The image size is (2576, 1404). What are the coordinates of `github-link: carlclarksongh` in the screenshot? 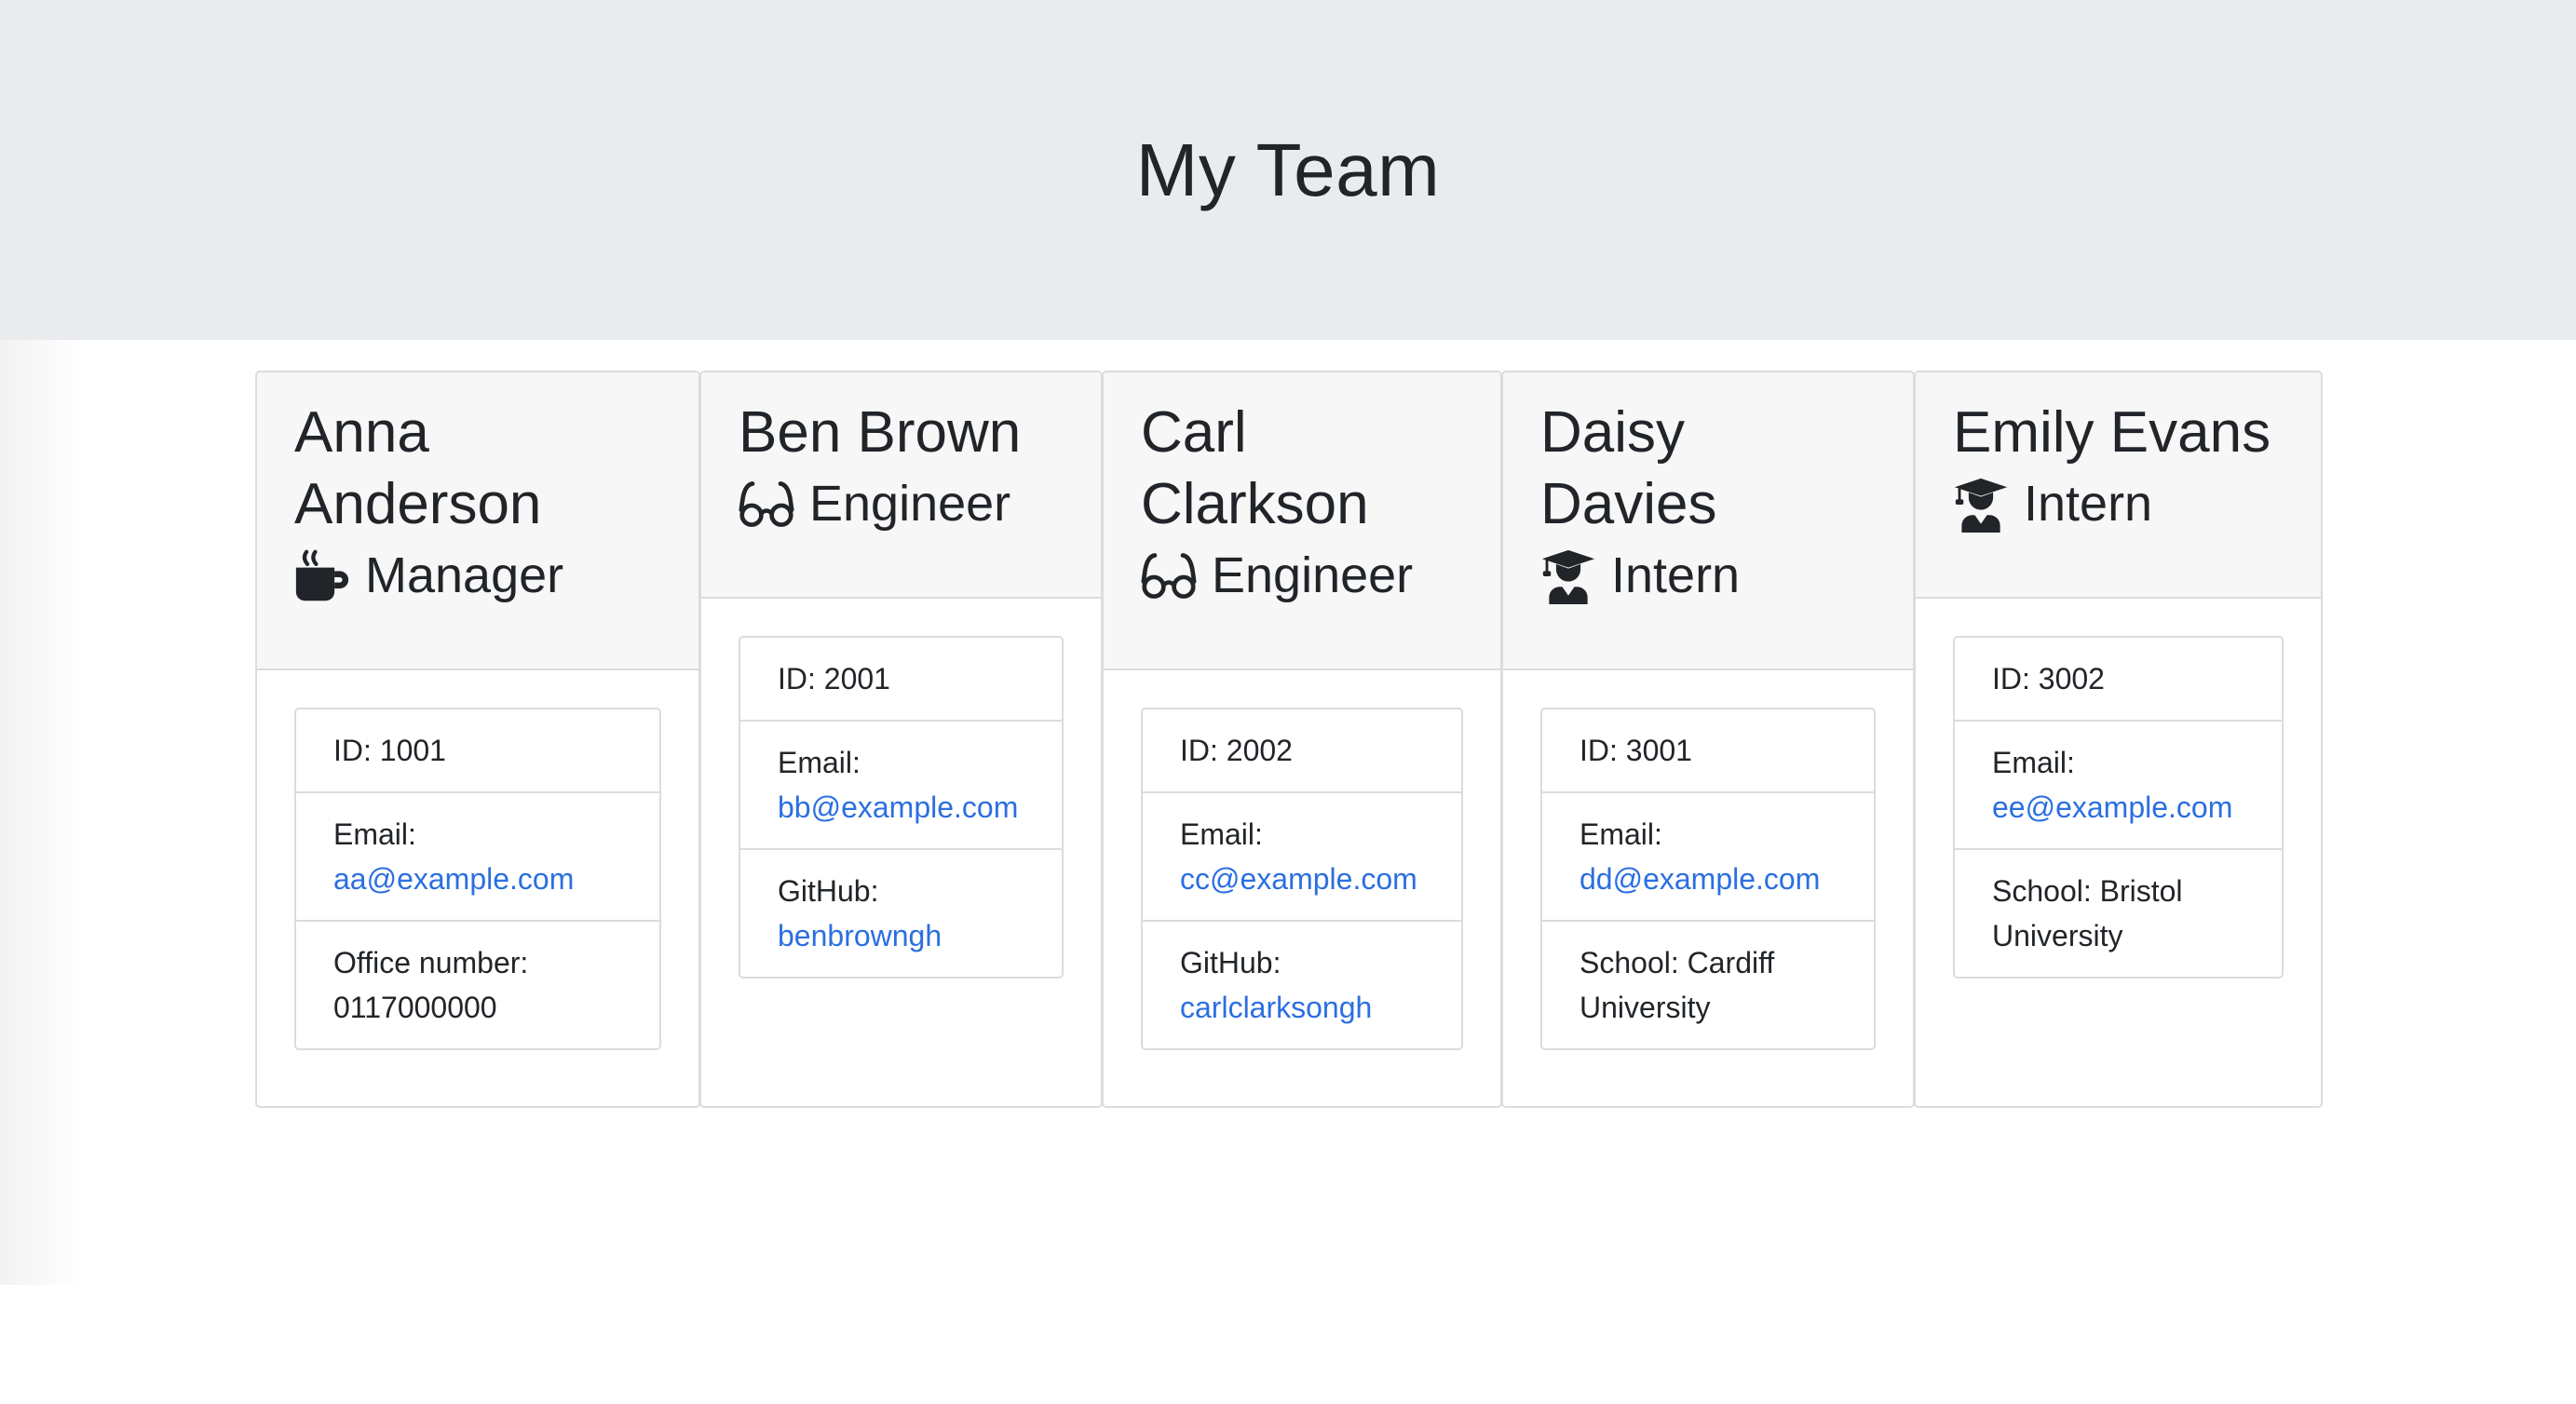 It's located at (1276, 1008).